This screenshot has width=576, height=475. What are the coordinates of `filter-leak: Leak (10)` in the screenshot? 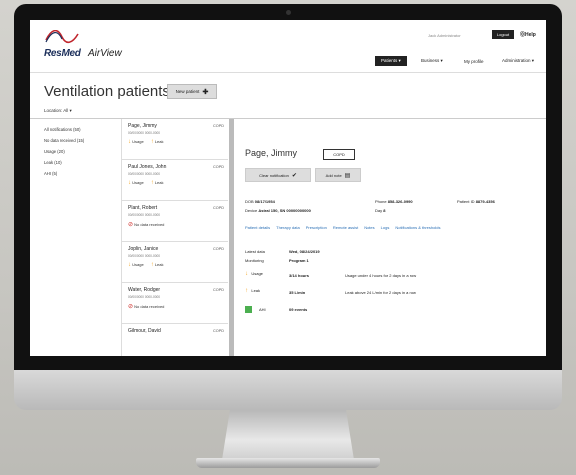 It's located at (81, 162).